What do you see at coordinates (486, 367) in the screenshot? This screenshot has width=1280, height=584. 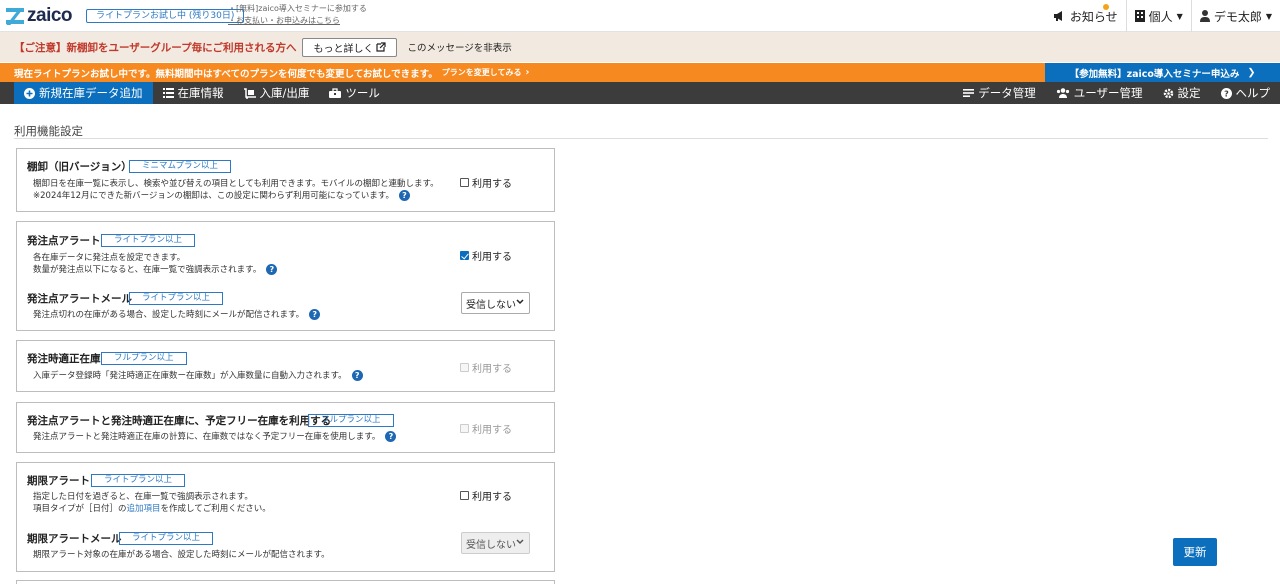 I see `proper-stock-checkbox: 利用する` at bounding box center [486, 367].